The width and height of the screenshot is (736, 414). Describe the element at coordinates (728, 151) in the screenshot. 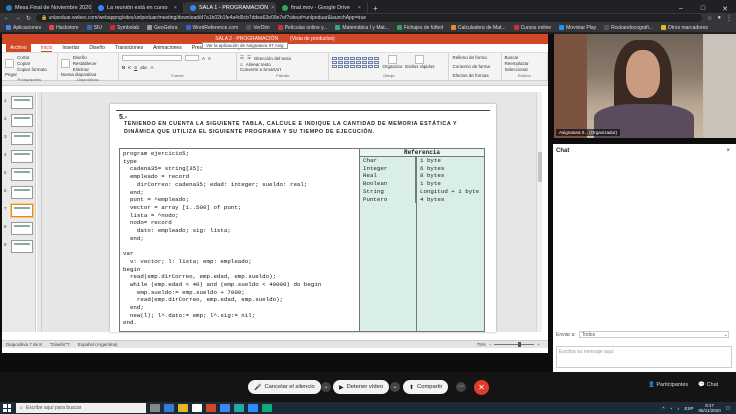

I see `close-chat-icon: ×` at that location.